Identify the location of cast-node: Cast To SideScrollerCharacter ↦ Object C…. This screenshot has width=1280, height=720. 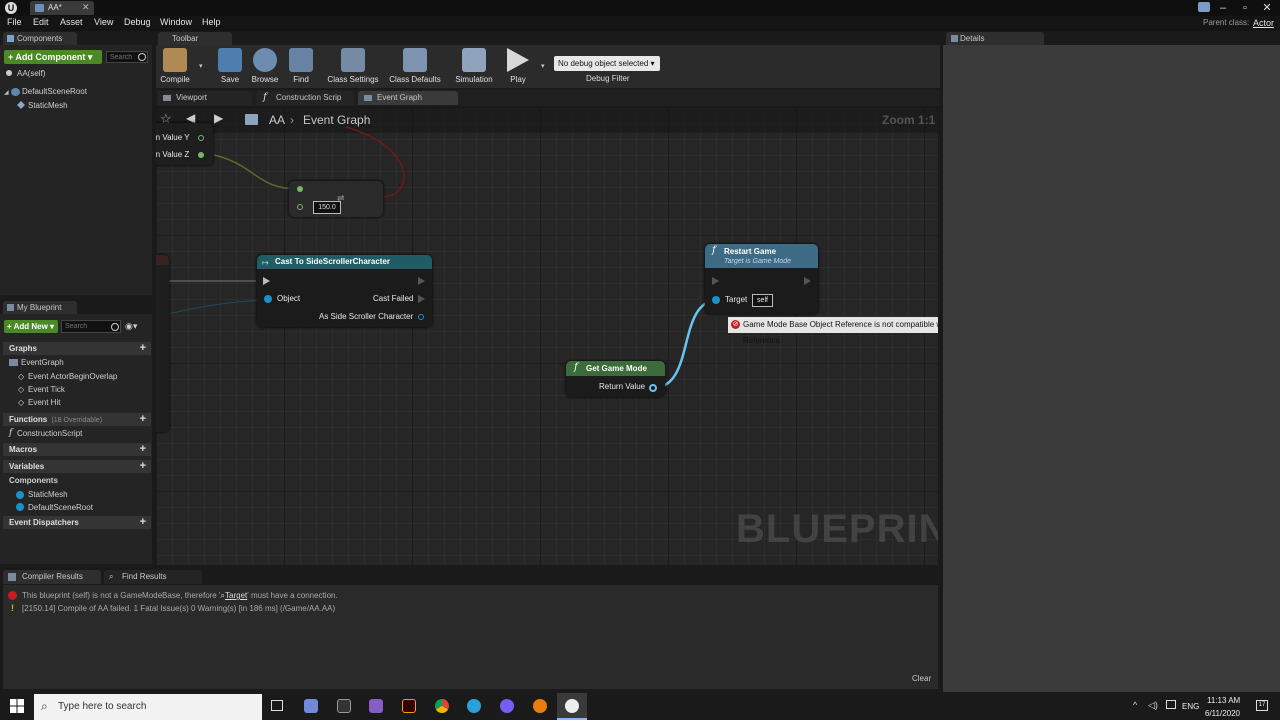
(344, 291).